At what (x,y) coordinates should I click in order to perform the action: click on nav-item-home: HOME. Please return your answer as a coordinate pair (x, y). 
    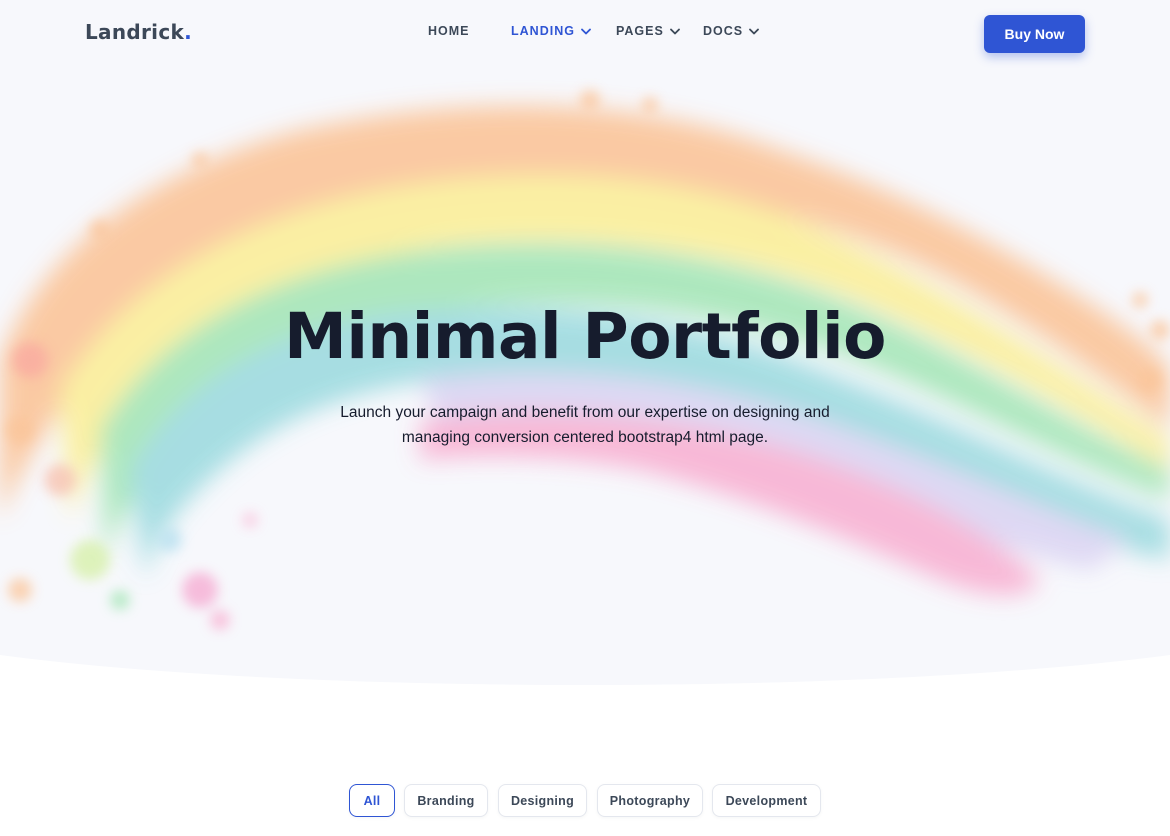
    Looking at the image, I should click on (449, 31).